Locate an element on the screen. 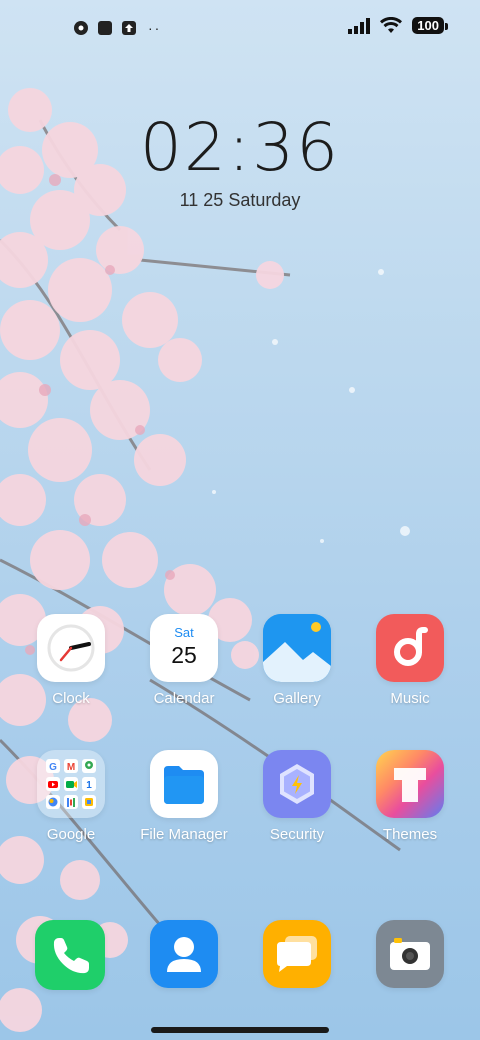  app-clock: Clock is located at coordinates (71, 660).